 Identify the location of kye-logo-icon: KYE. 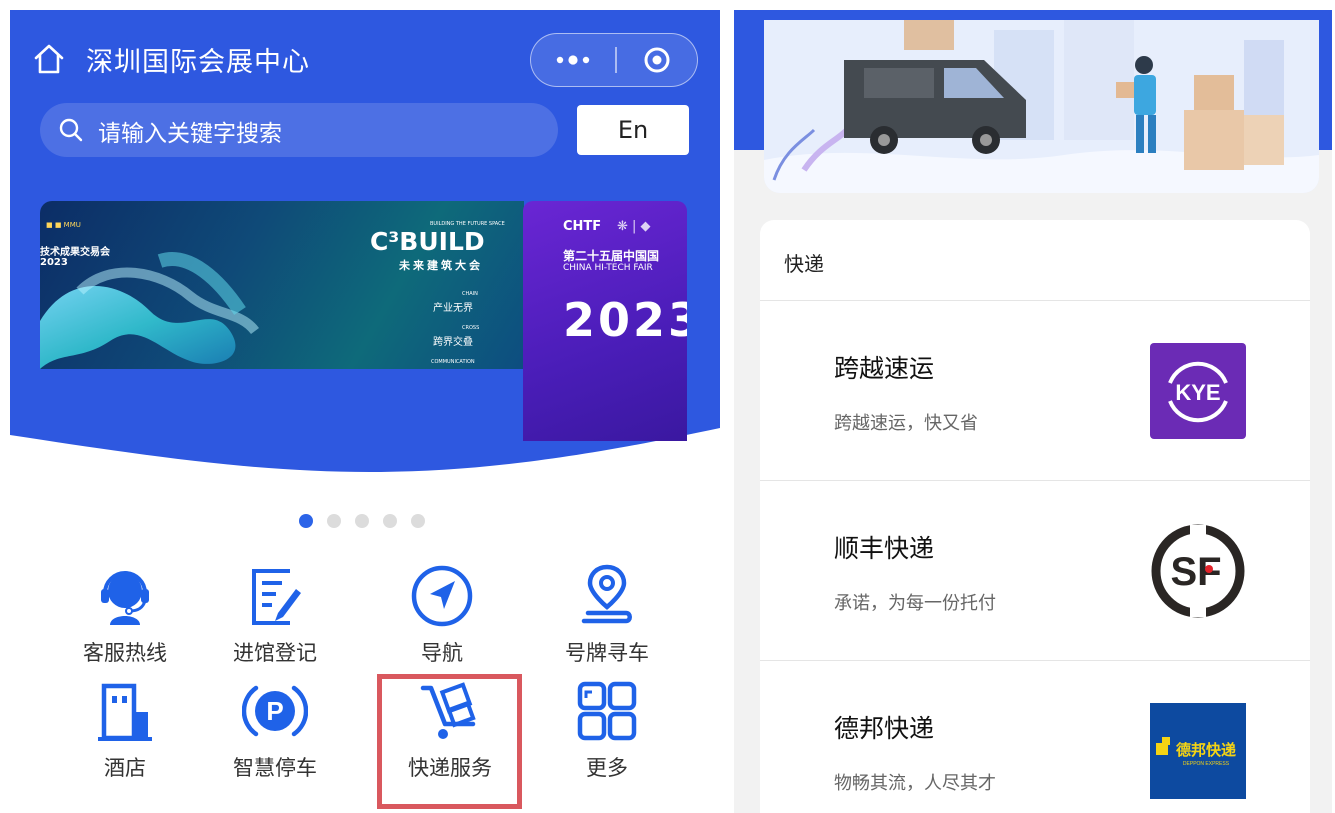
(1198, 391).